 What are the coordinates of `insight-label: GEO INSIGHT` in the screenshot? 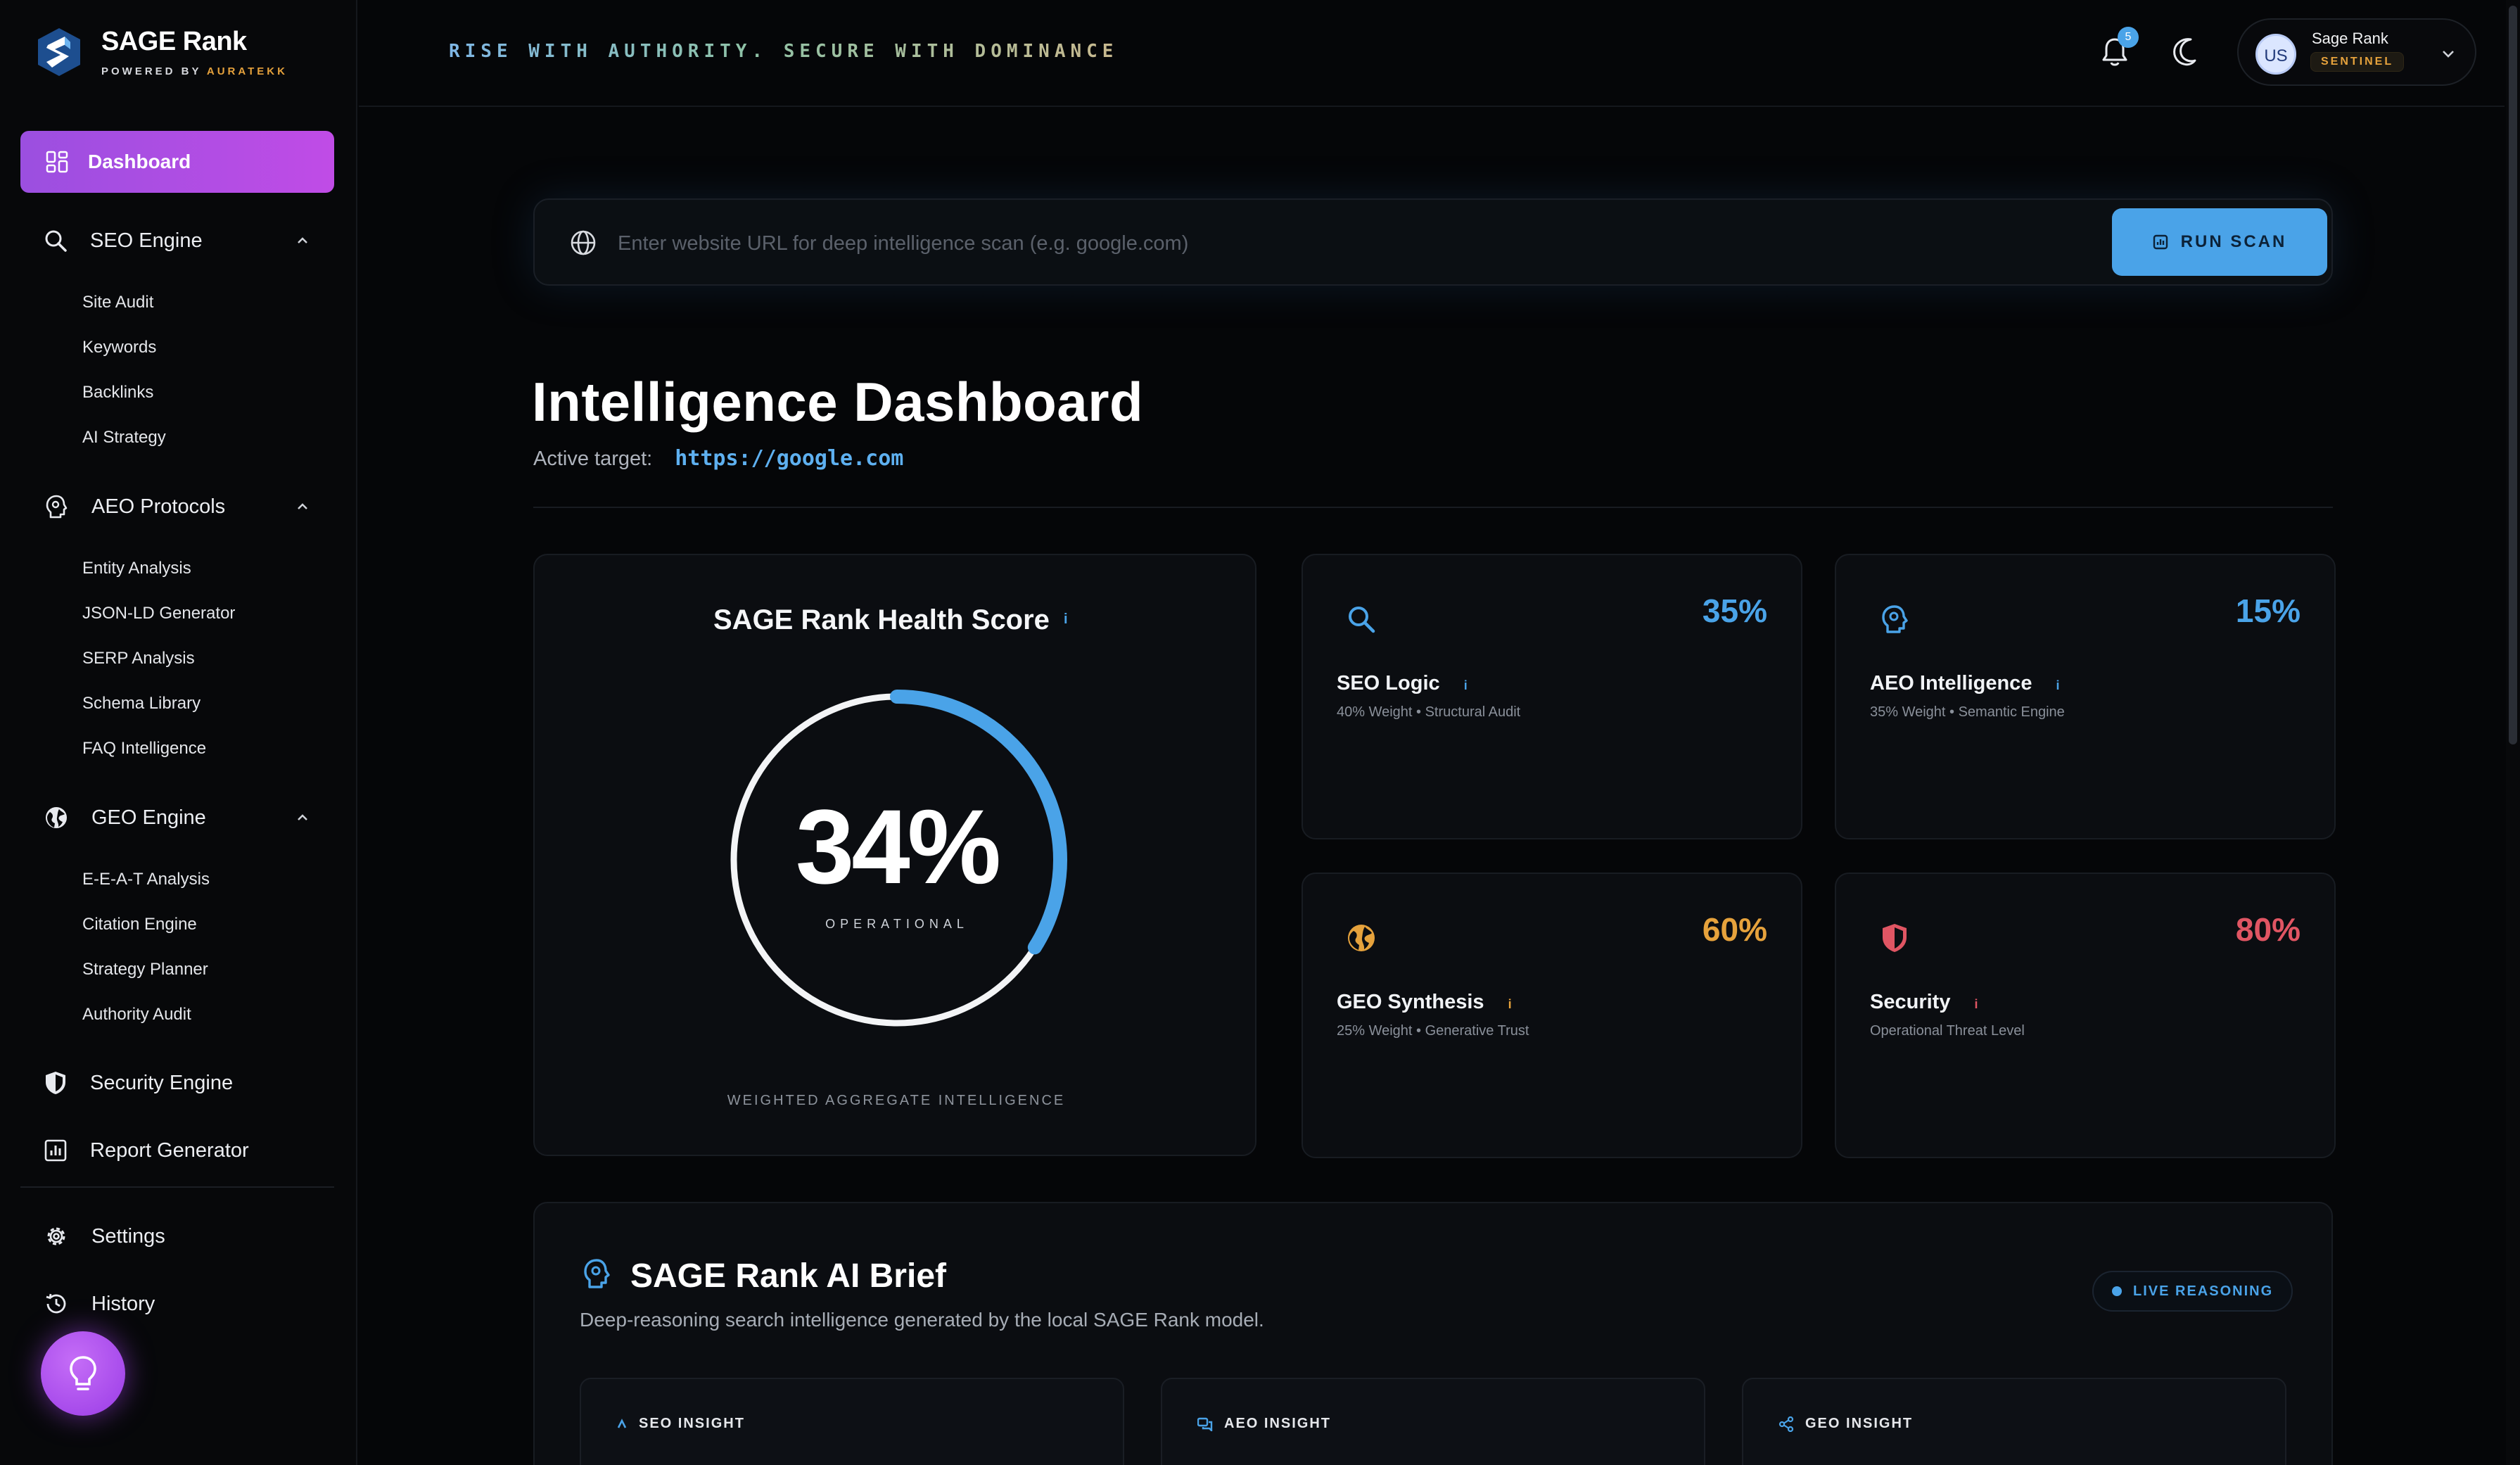 It's located at (1860, 1423).